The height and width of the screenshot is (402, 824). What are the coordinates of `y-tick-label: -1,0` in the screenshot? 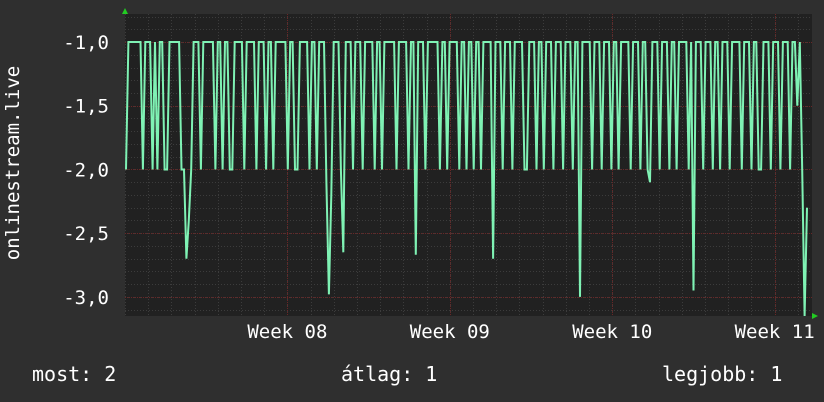 It's located at (86, 43).